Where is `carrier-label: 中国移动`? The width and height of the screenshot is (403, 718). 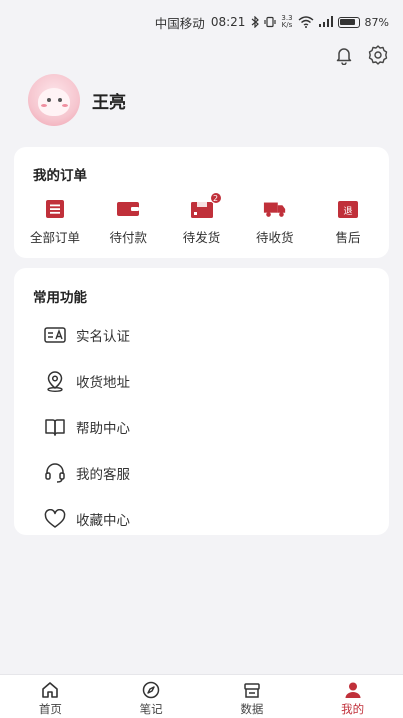
carrier-label: 中国移动 is located at coordinates (179, 23).